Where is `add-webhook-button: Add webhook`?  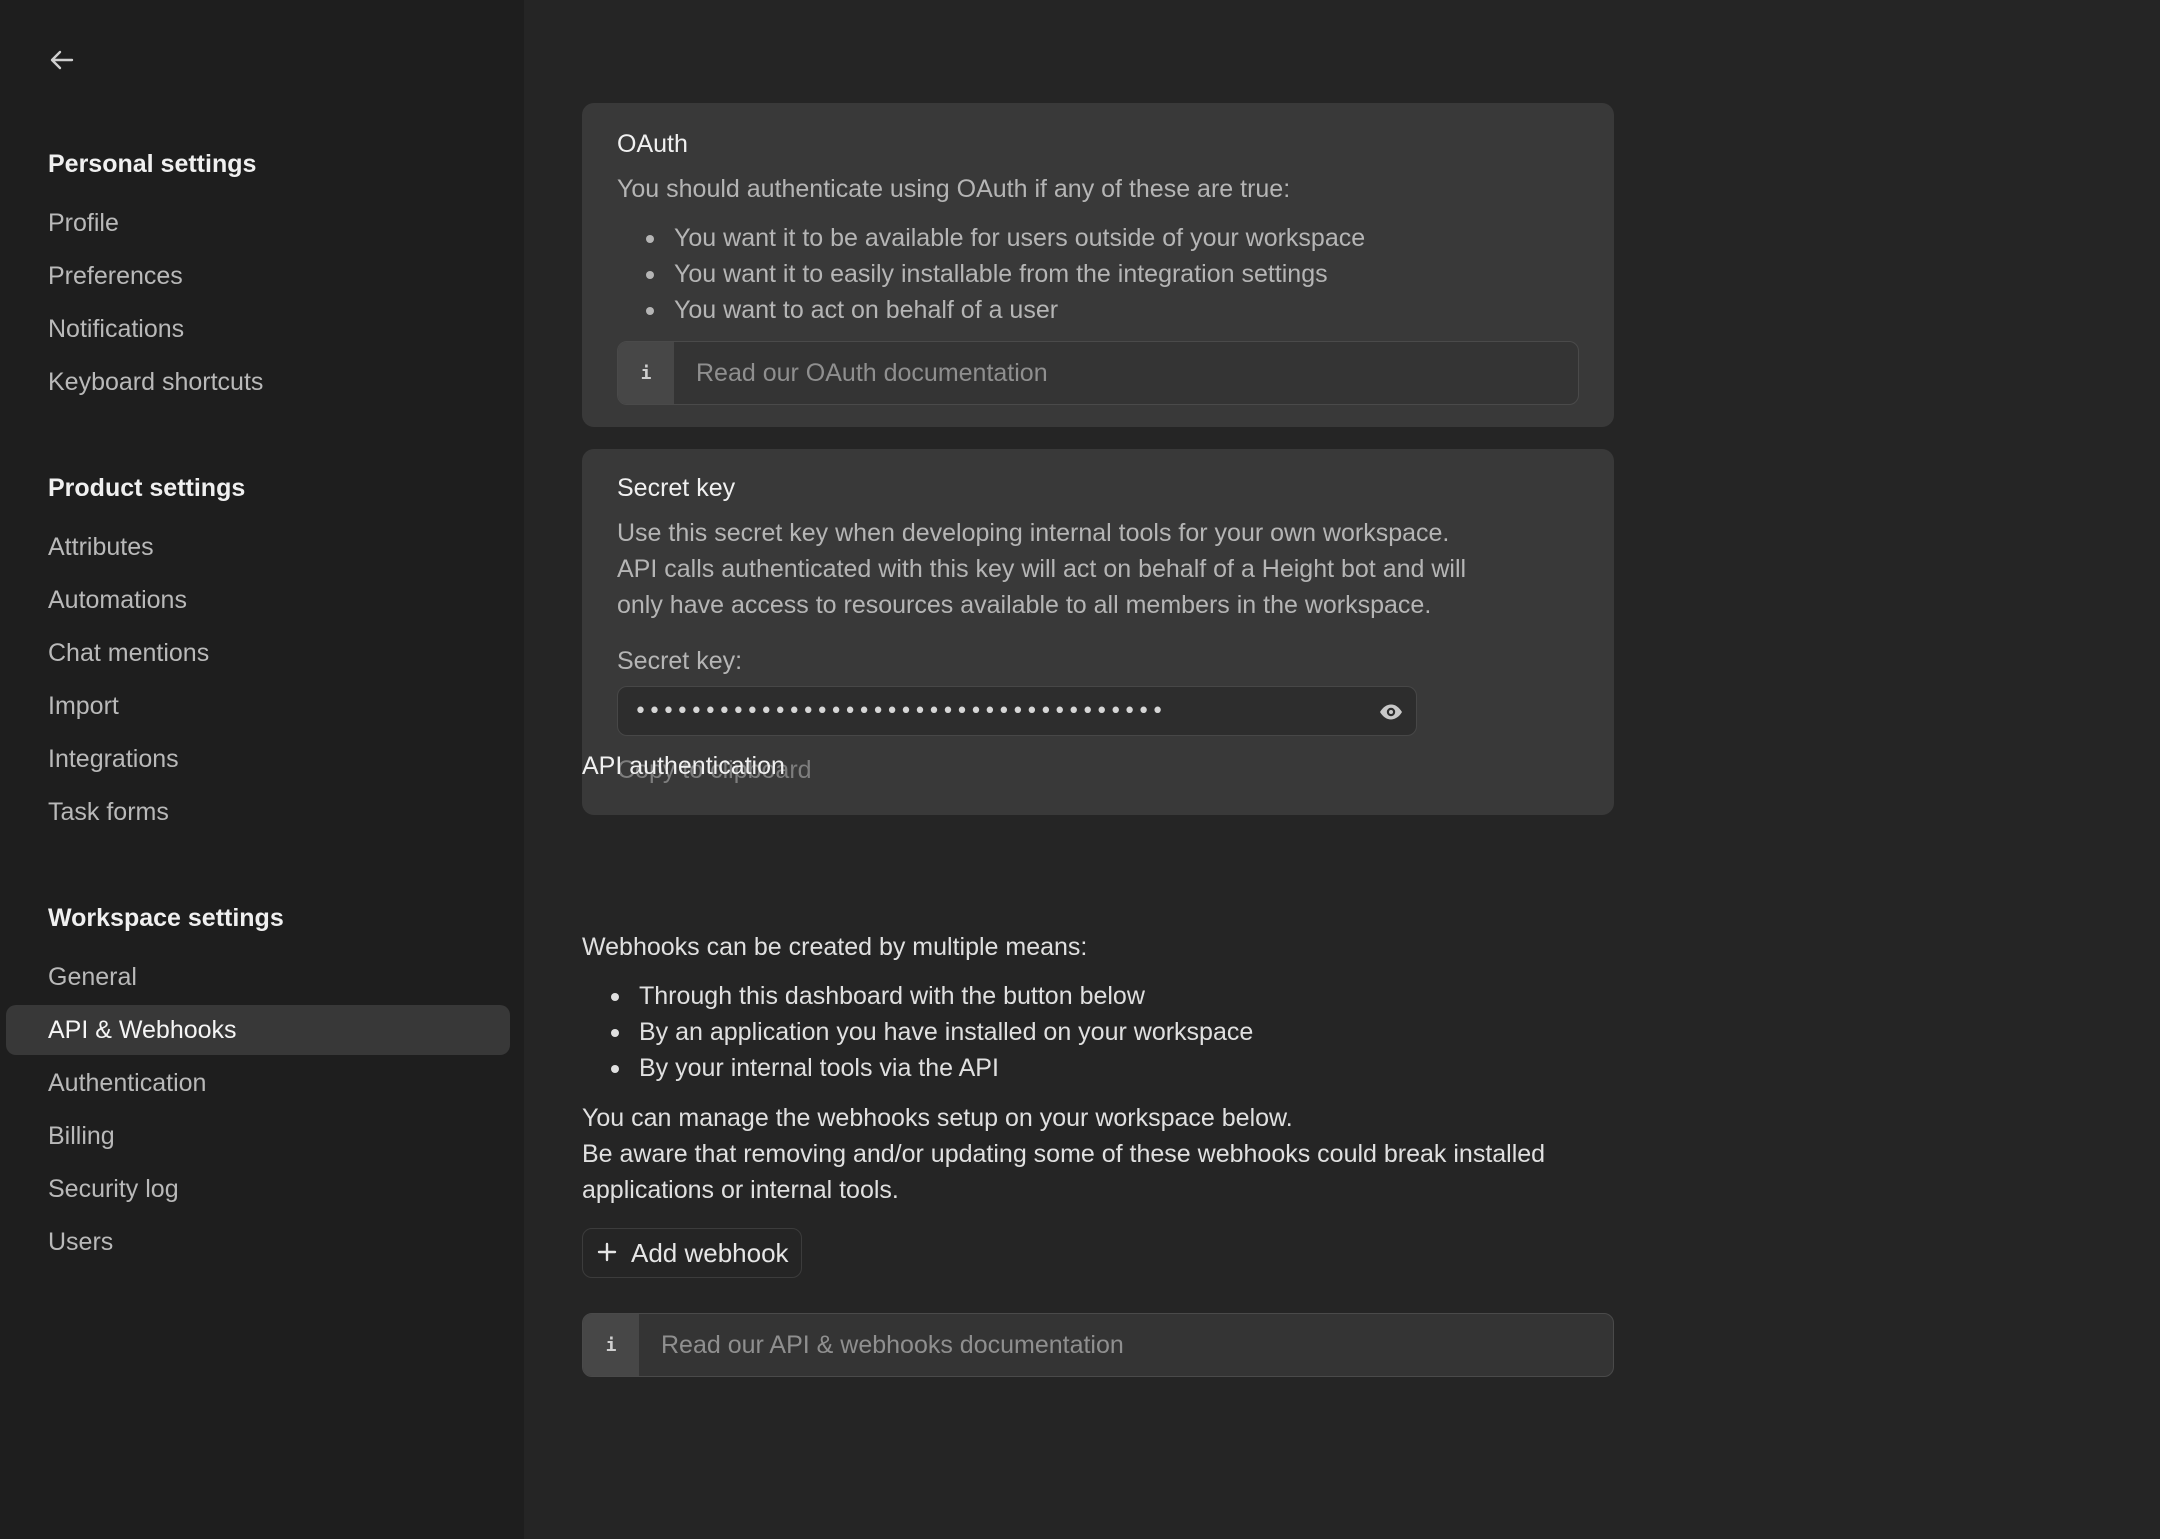 add-webhook-button: Add webhook is located at coordinates (692, 1253).